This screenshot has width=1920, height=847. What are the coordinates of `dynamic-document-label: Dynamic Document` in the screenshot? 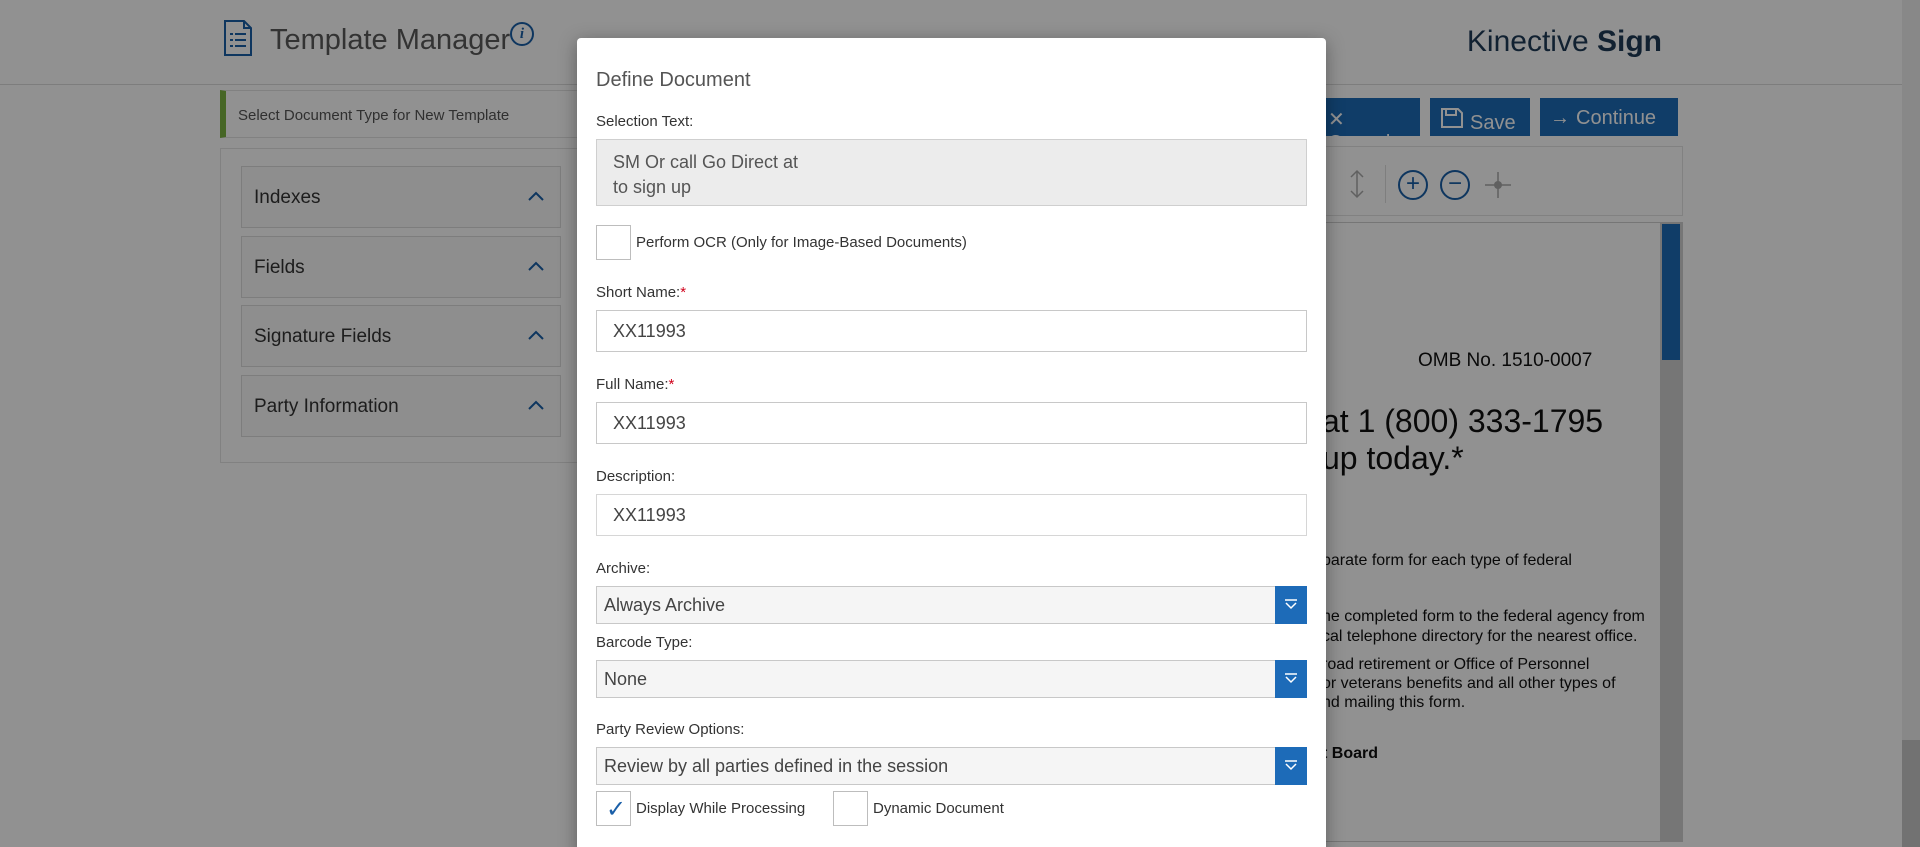 It's located at (938, 808).